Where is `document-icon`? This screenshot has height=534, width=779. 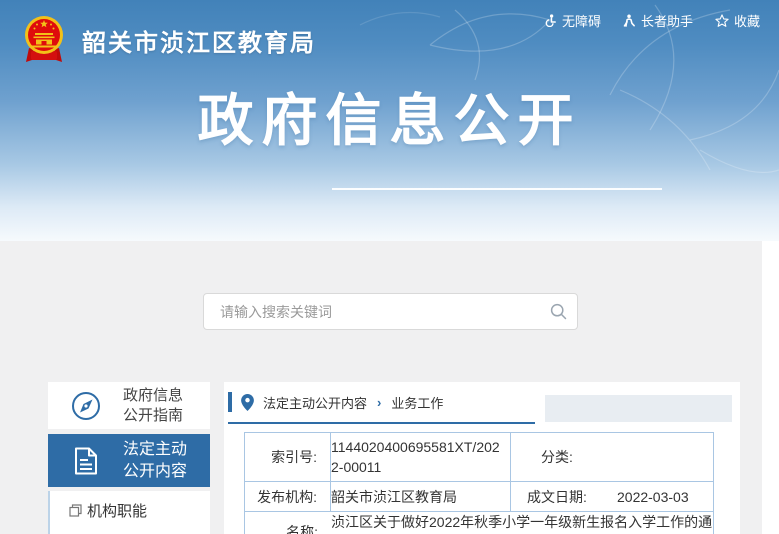
document-icon is located at coordinates (85, 461).